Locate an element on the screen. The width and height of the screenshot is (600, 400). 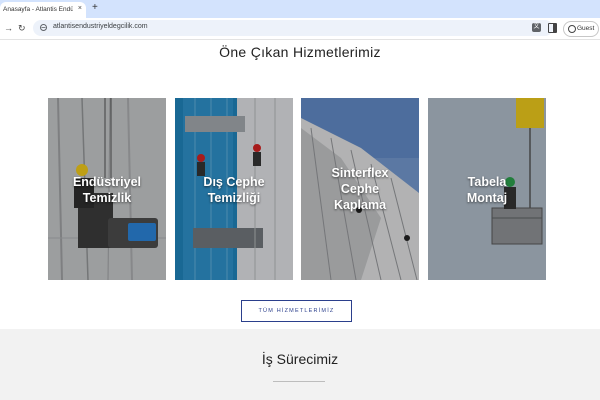
site-info-icon is located at coordinates (43, 27).